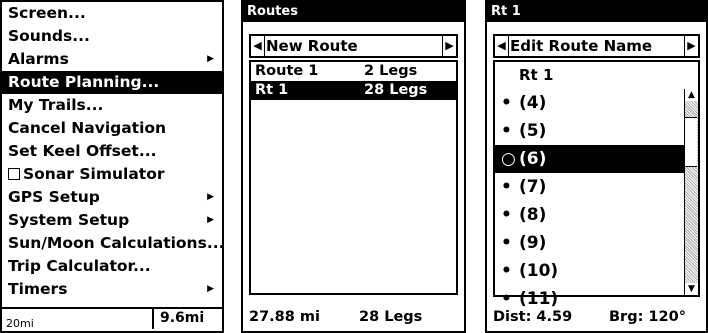  Describe the element at coordinates (533, 131) in the screenshot. I see `route-point-label: (5)` at that location.